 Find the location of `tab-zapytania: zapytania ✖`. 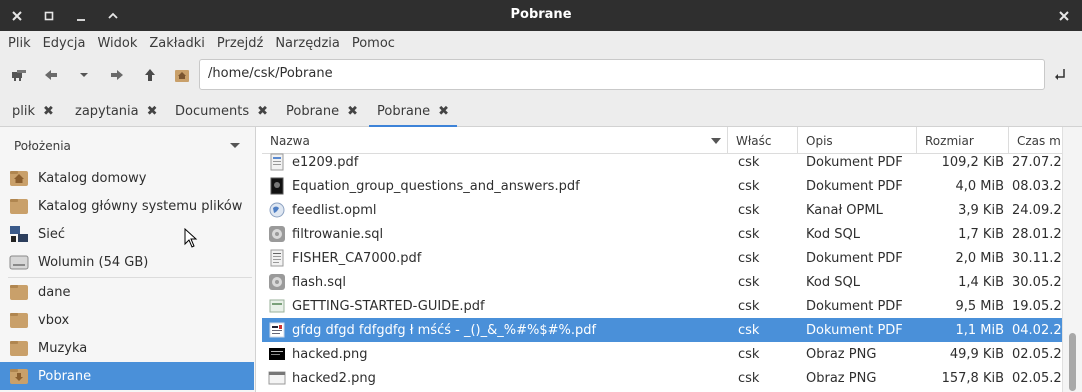

tab-zapytania: zapytania ✖ is located at coordinates (116, 111).